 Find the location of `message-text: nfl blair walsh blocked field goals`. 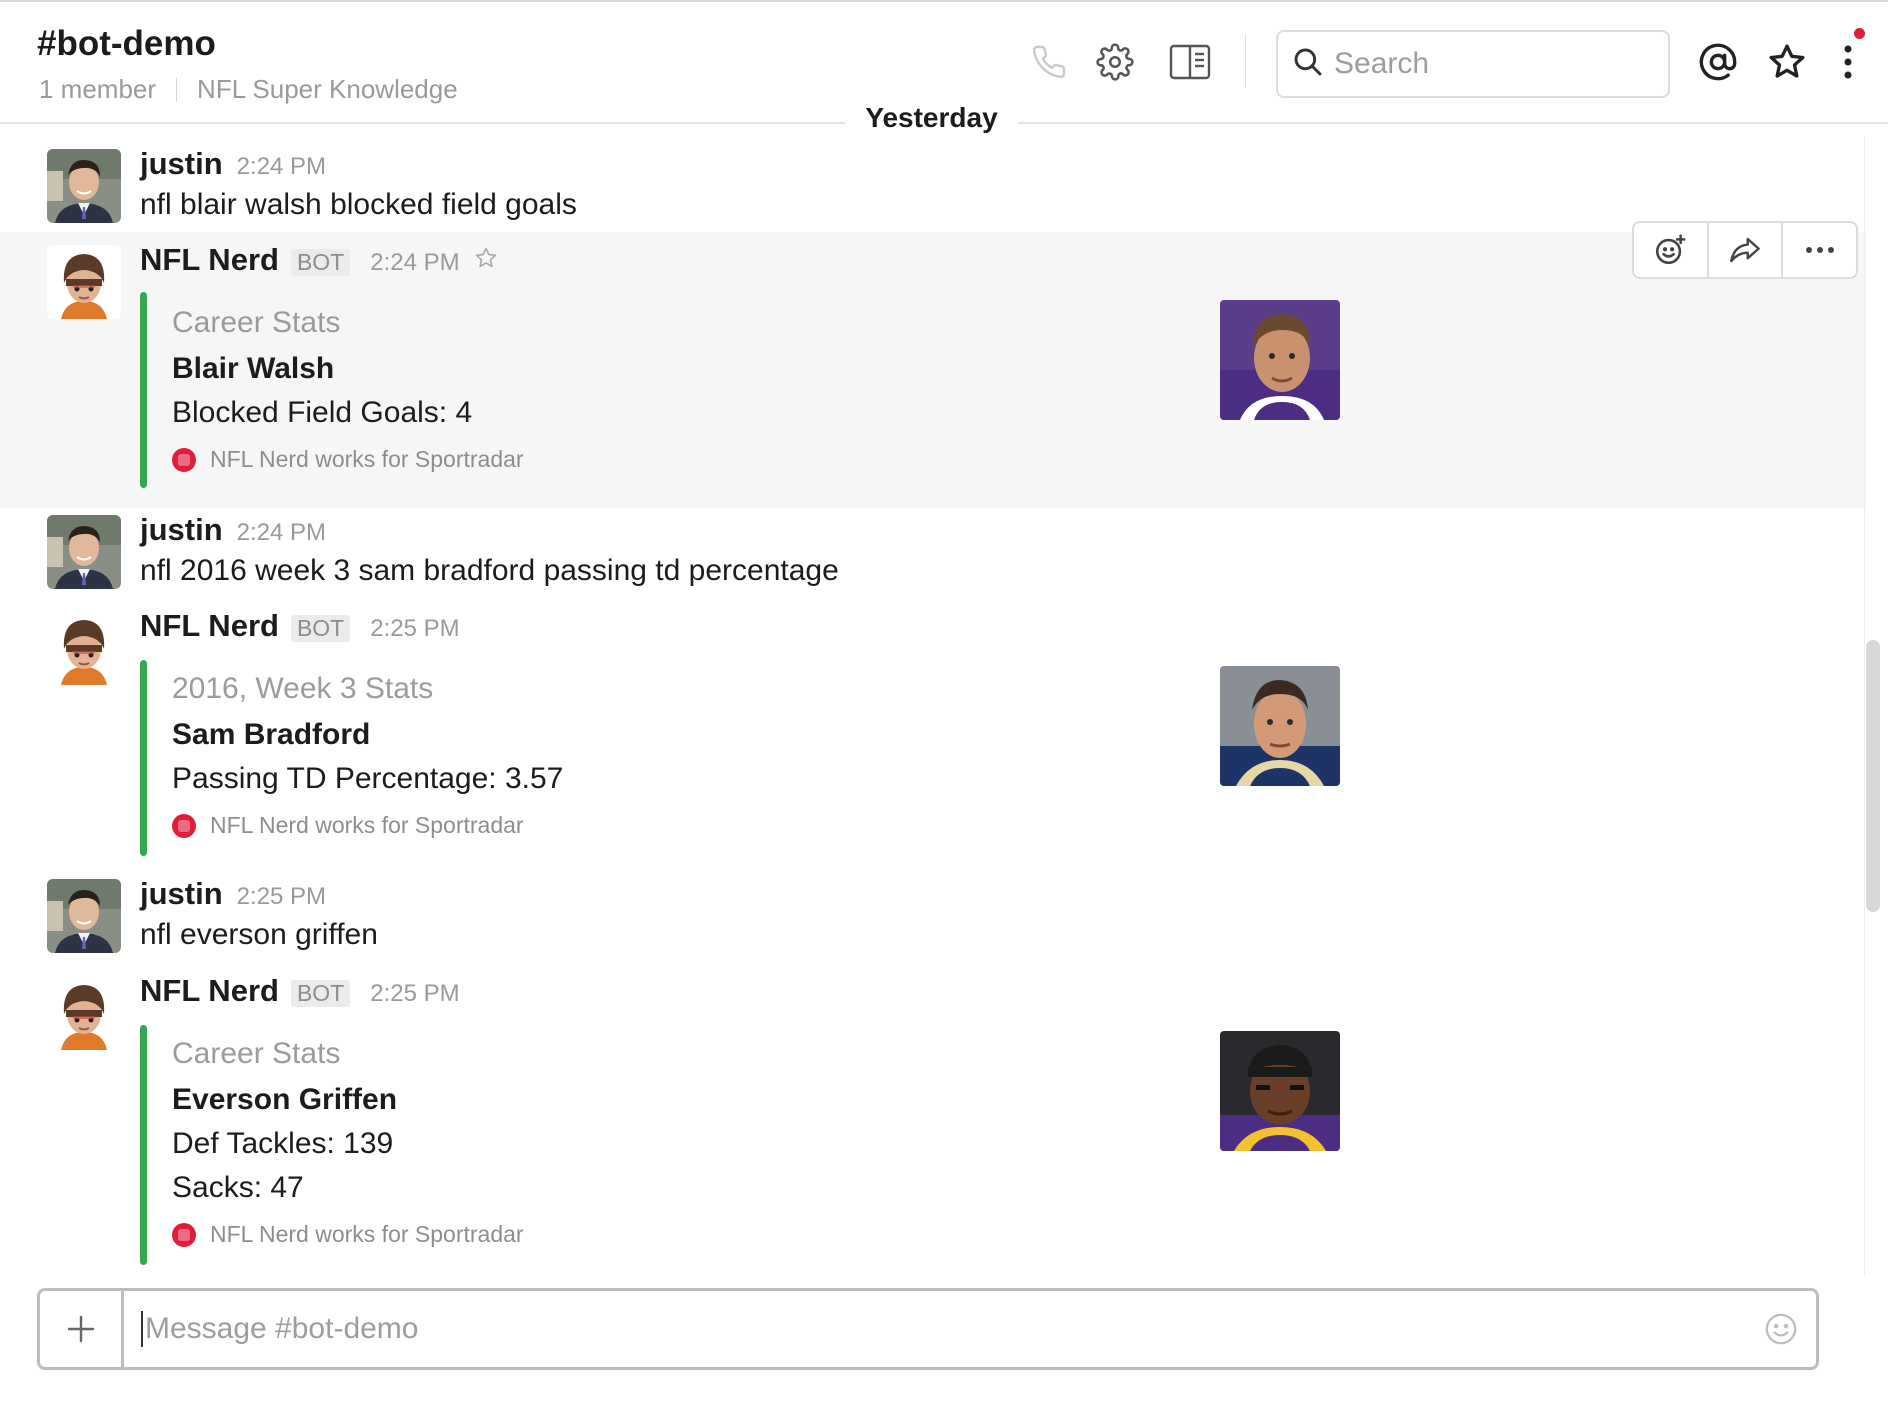

message-text: nfl blair walsh blocked field goals is located at coordinates (358, 204).